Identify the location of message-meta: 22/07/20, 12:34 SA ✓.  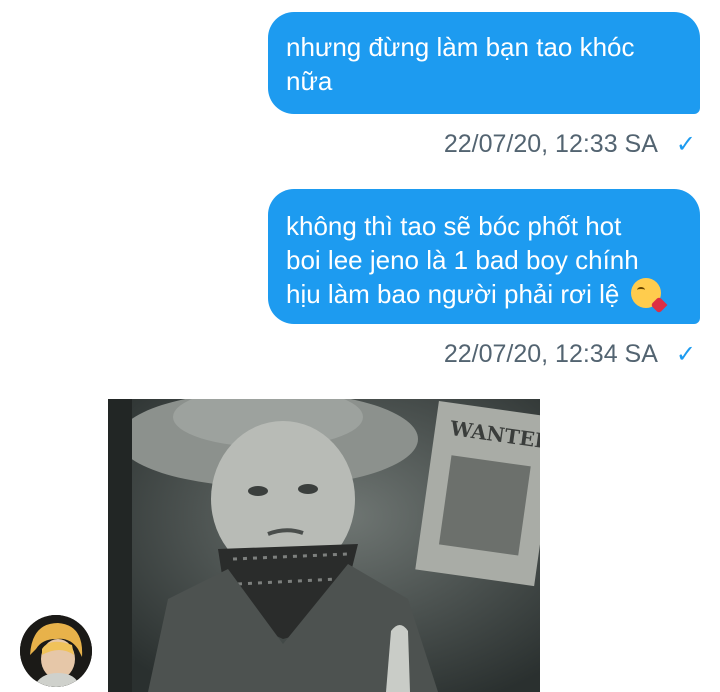
(570, 354).